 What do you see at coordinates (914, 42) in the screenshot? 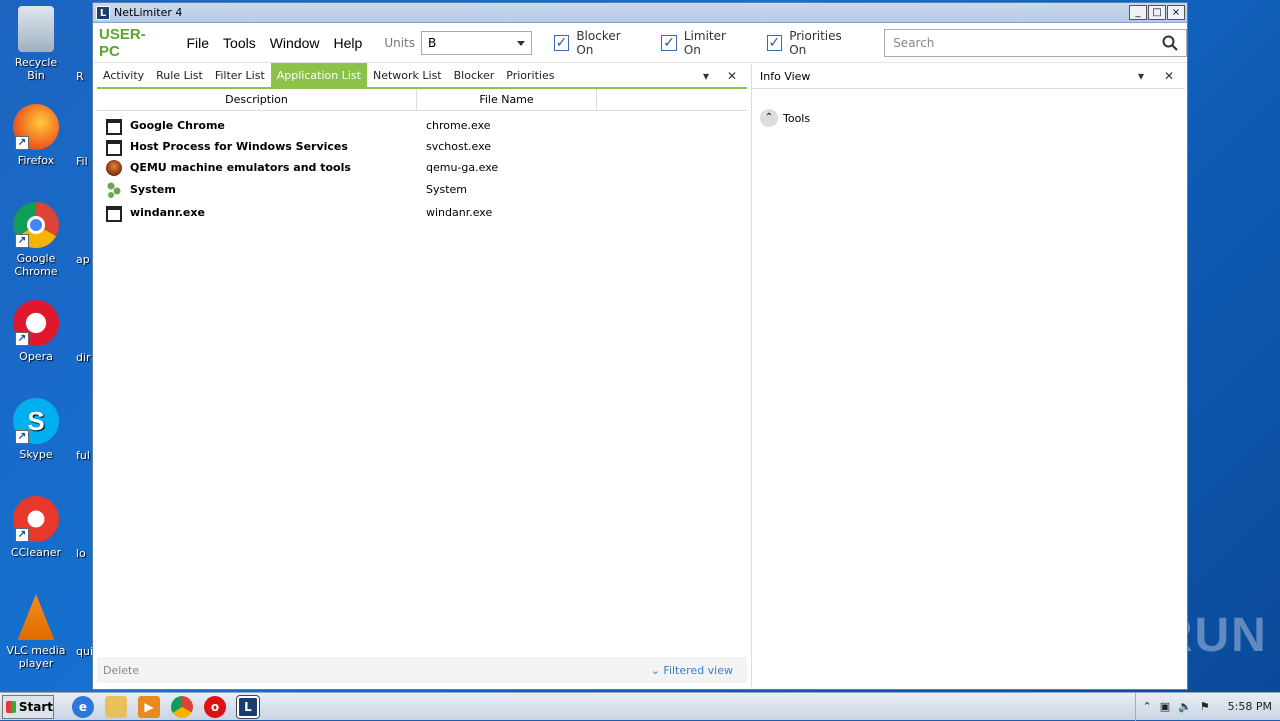
I see `search-placeholder: Search` at bounding box center [914, 42].